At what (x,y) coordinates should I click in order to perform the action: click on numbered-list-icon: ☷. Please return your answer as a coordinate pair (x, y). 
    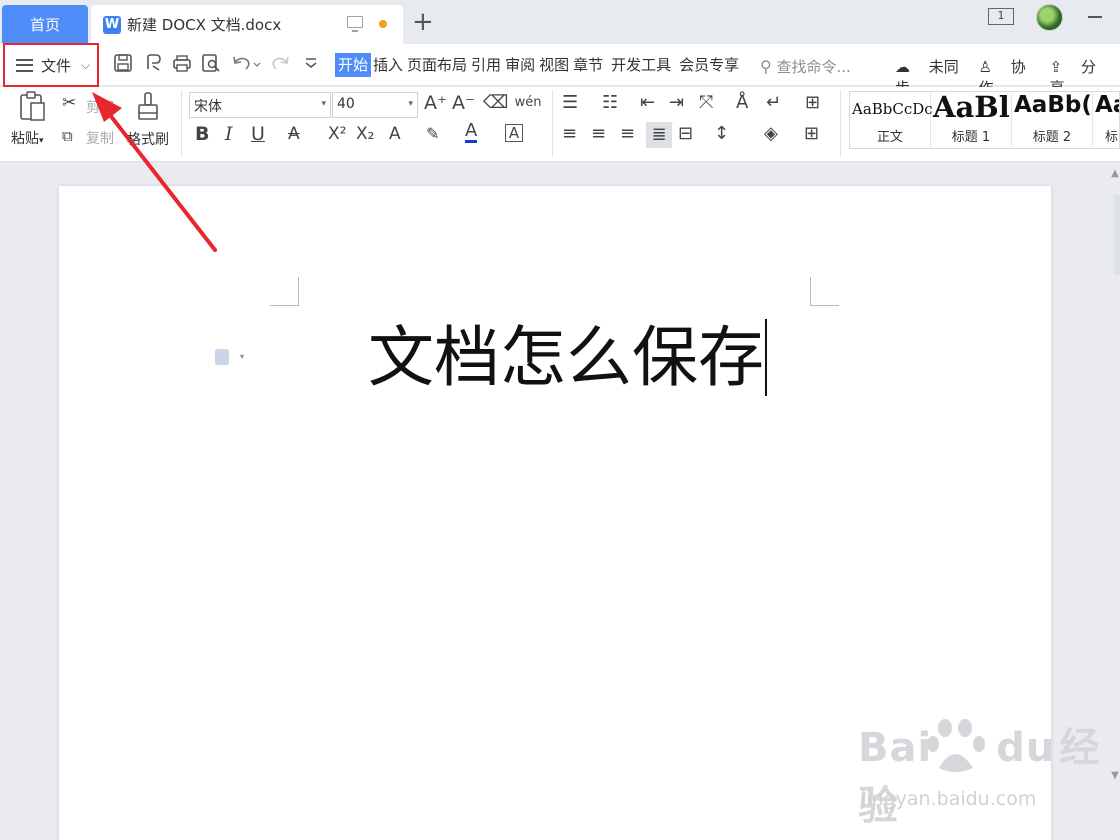
    Looking at the image, I should click on (610, 103).